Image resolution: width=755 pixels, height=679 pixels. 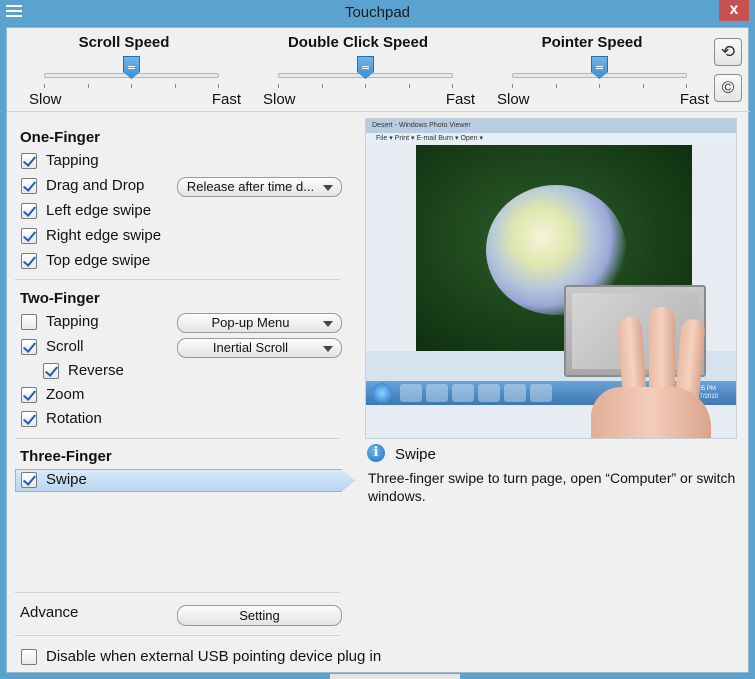 What do you see at coordinates (66, 456) in the screenshot?
I see `three-finger-title: Three-Finger` at bounding box center [66, 456].